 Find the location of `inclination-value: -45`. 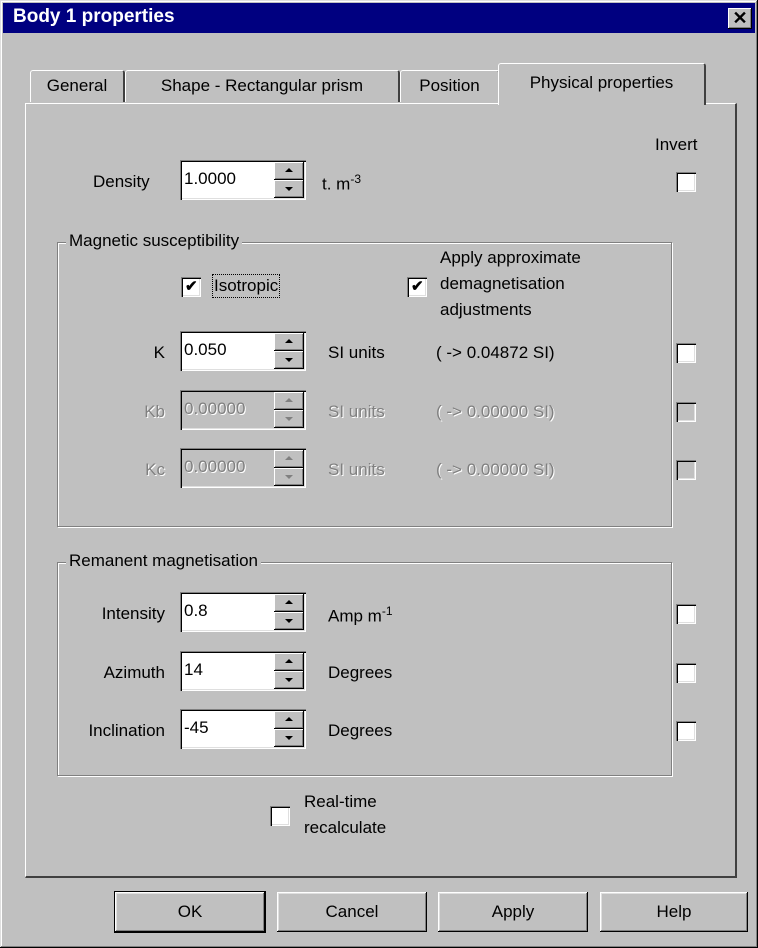

inclination-value: -45 is located at coordinates (196, 728).